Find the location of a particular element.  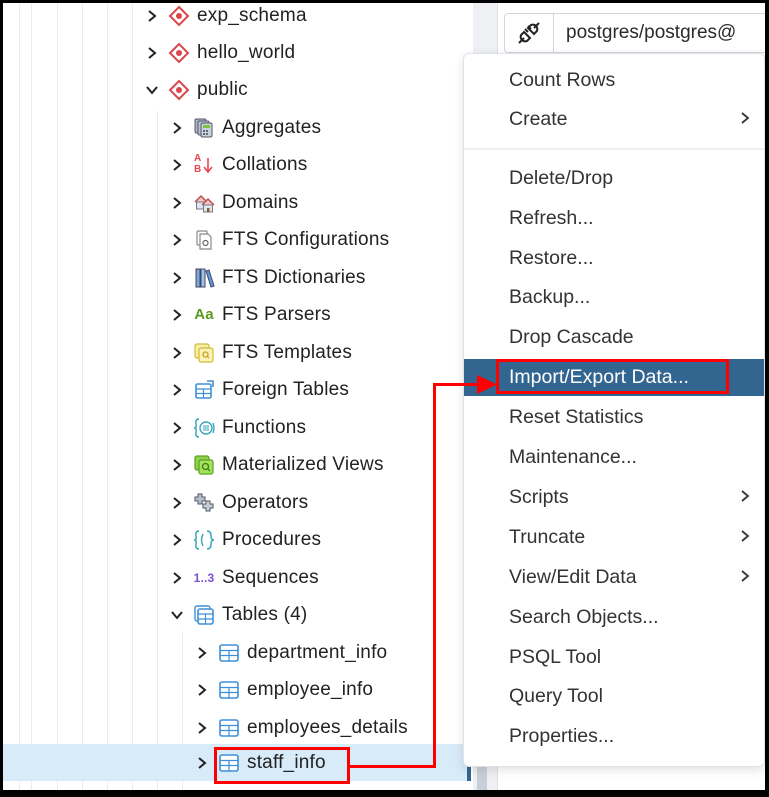

tree-item-procedures: Procedures is located at coordinates (316, 539).